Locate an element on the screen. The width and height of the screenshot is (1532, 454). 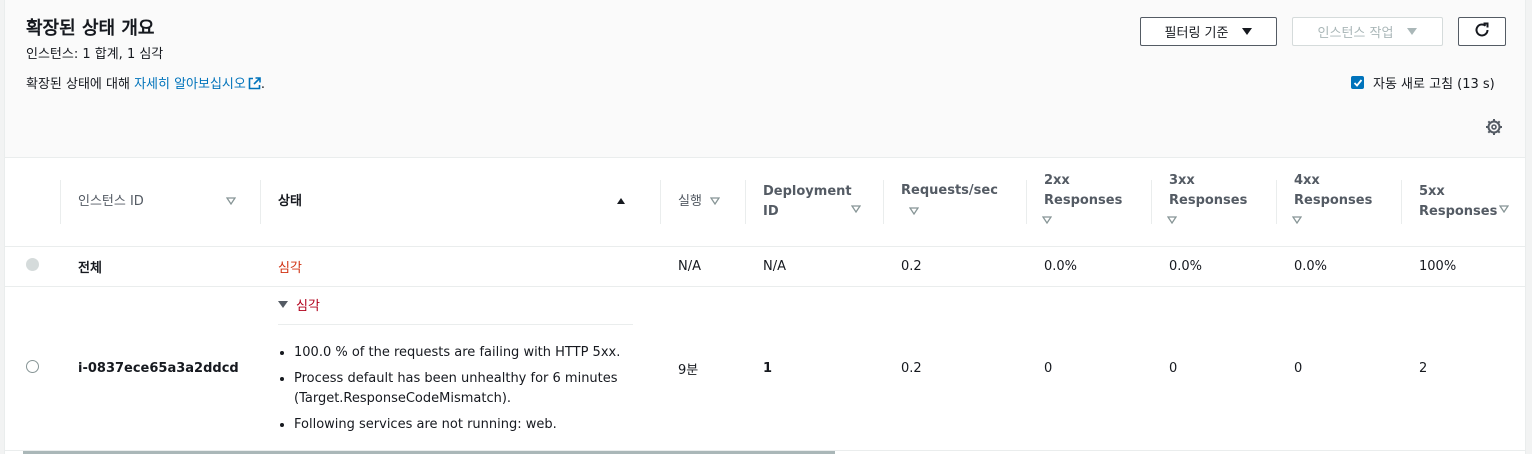
table-row-overall: 전체 심각 N/A N/A 0.2 0.0% 0.0% 0.0% 100% is located at coordinates (765, 266).